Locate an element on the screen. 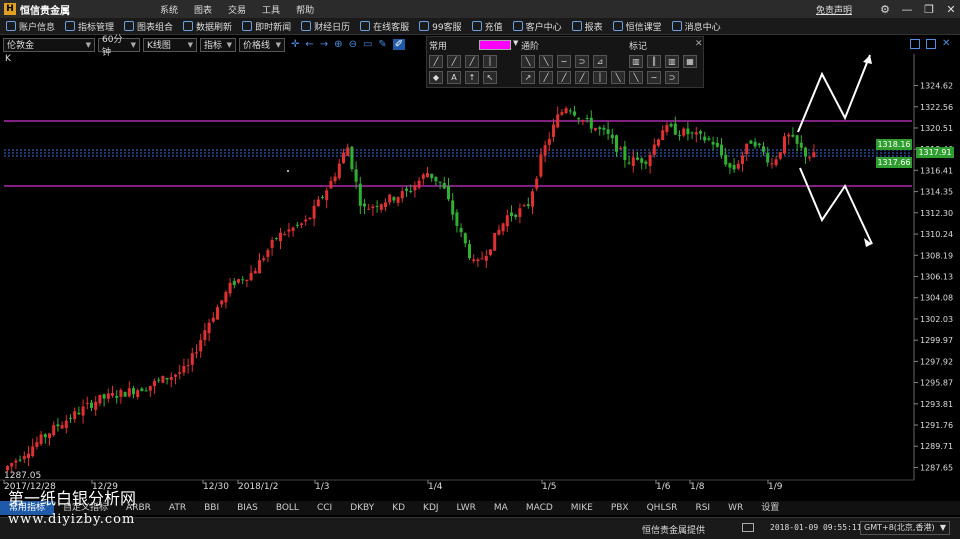 The width and height of the screenshot is (960, 539). price-axis-label: 1299.97 is located at coordinates (936, 340).